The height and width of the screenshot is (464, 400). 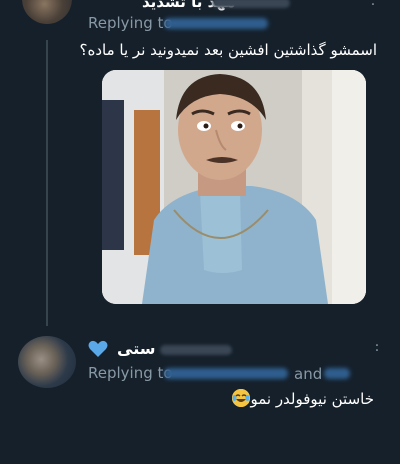 What do you see at coordinates (306, 399) in the screenshot?
I see `tweet-text: خاستن نیوفولدر نمونه` at bounding box center [306, 399].